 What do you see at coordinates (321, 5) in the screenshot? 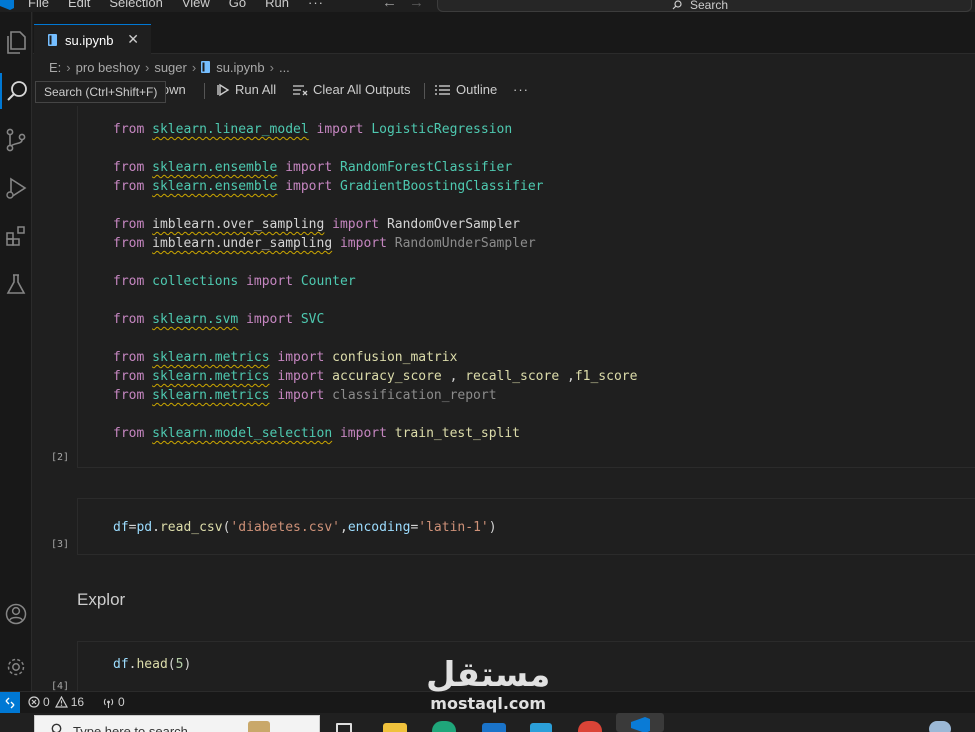
I see `menu-more: ···` at bounding box center [321, 5].